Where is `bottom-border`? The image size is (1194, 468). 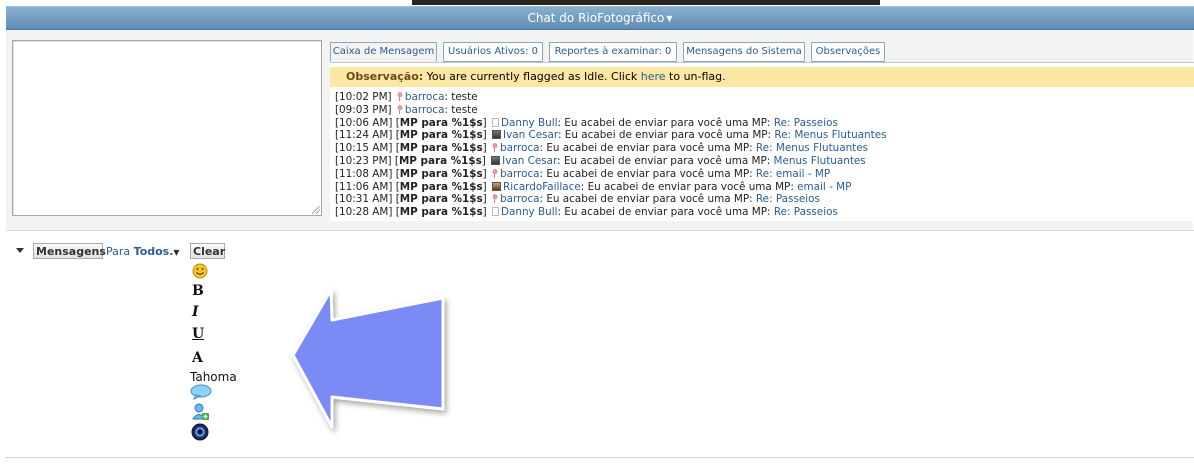
bottom-border is located at coordinates (600, 457).